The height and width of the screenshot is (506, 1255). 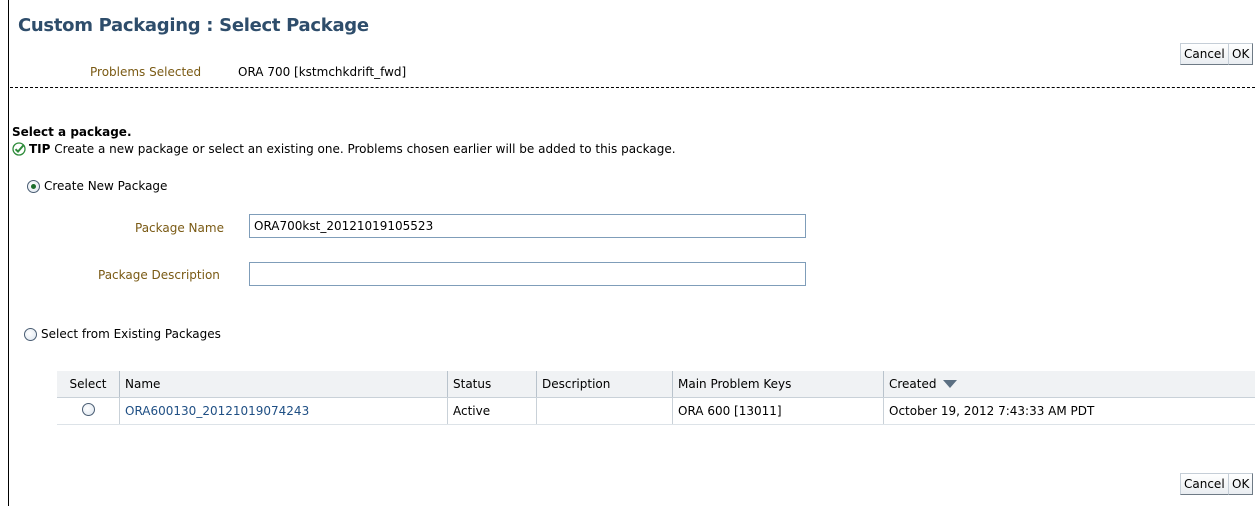 I want to click on create-new-package-option: Create New Package, so click(x=97, y=186).